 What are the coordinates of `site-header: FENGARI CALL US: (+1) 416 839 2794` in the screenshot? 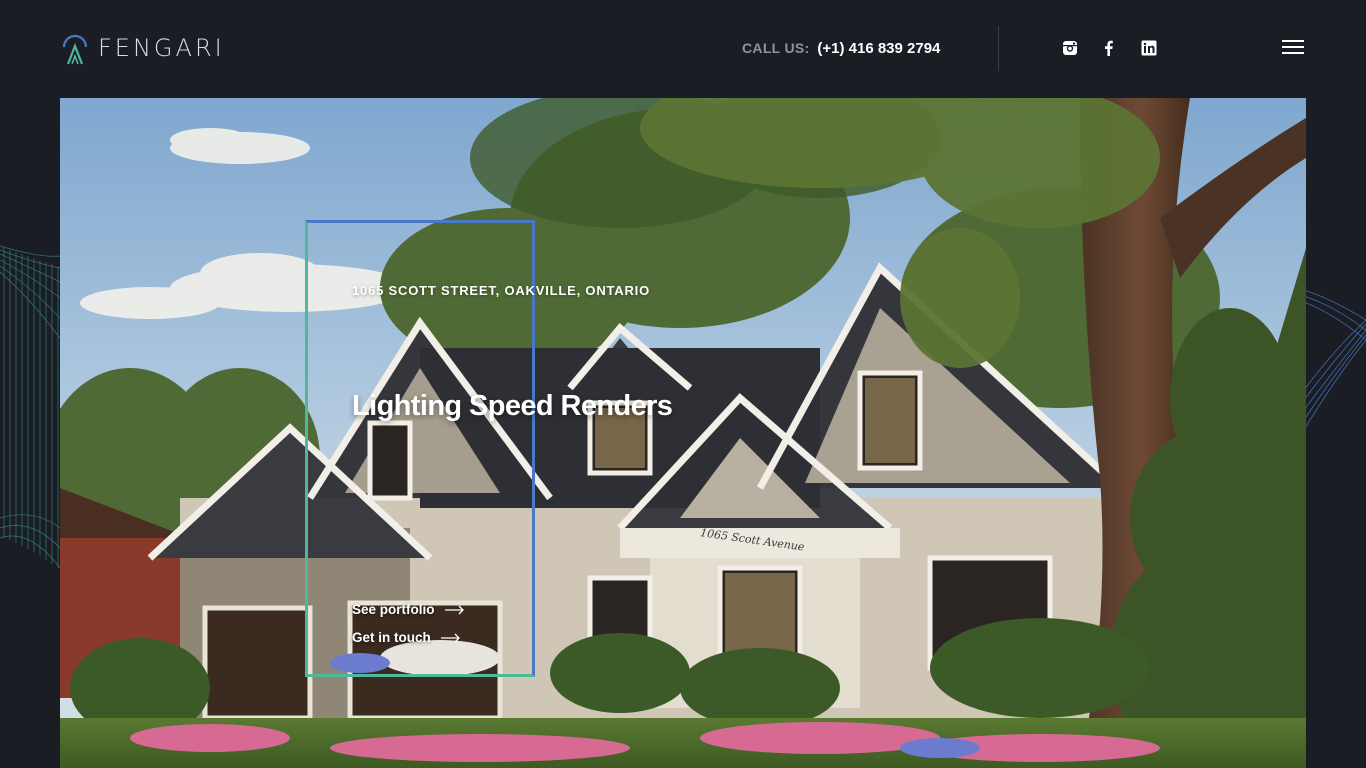 It's located at (683, 49).